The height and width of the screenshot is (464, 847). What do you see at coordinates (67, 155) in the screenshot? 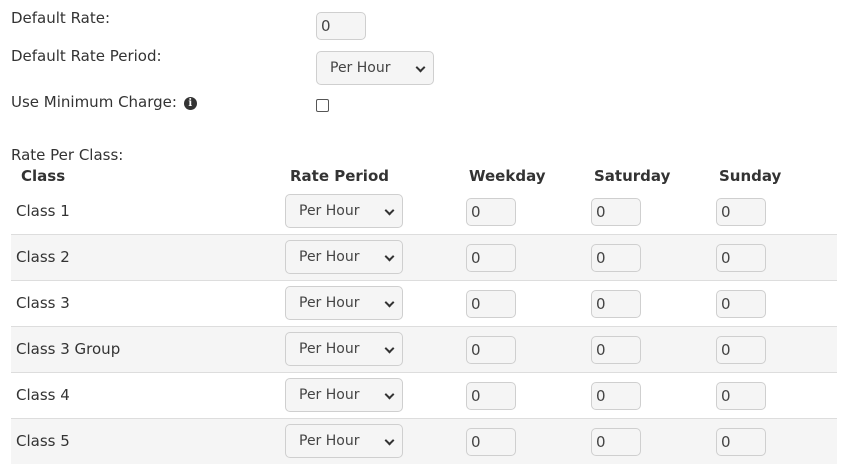
I see `rate-per-class-label: Rate Per Class:` at bounding box center [67, 155].